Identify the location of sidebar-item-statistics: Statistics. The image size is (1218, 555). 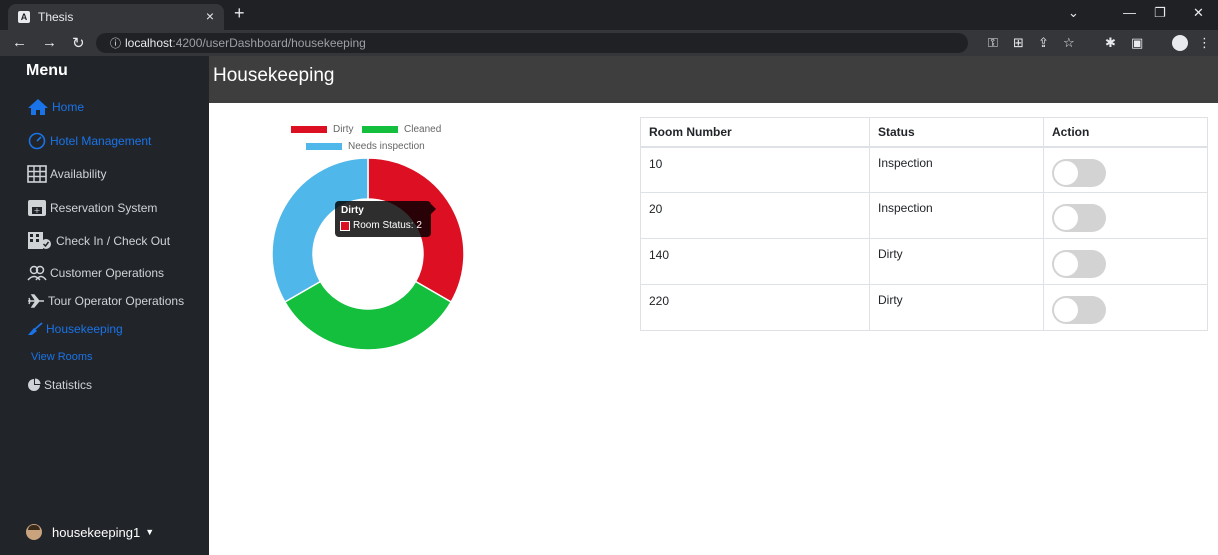
(59, 385).